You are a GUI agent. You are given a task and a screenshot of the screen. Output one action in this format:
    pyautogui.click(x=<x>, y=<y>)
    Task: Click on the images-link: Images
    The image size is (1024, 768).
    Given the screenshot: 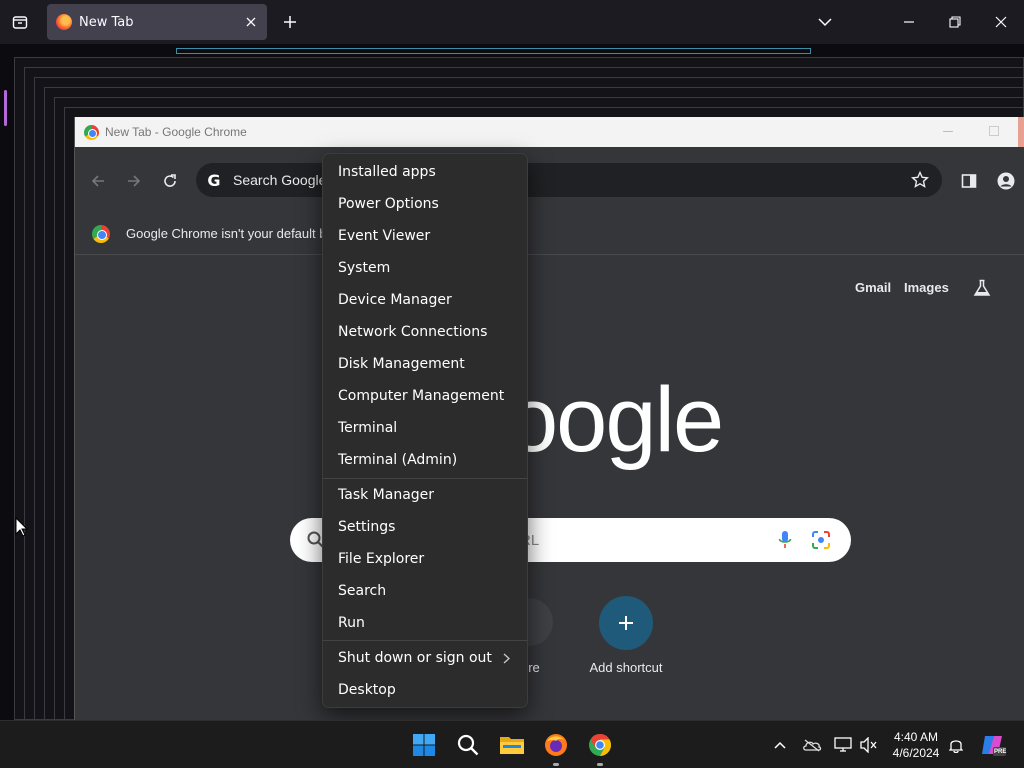 What is the action you would take?
    pyautogui.click(x=926, y=287)
    